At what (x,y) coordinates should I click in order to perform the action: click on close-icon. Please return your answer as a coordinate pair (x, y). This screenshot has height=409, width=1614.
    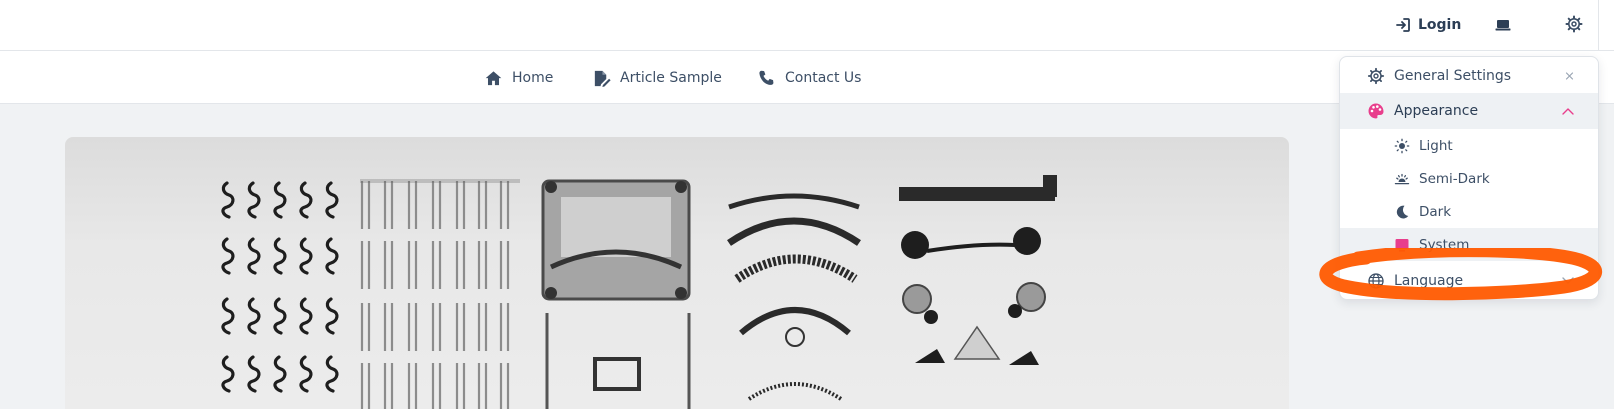
    Looking at the image, I should click on (1569, 75).